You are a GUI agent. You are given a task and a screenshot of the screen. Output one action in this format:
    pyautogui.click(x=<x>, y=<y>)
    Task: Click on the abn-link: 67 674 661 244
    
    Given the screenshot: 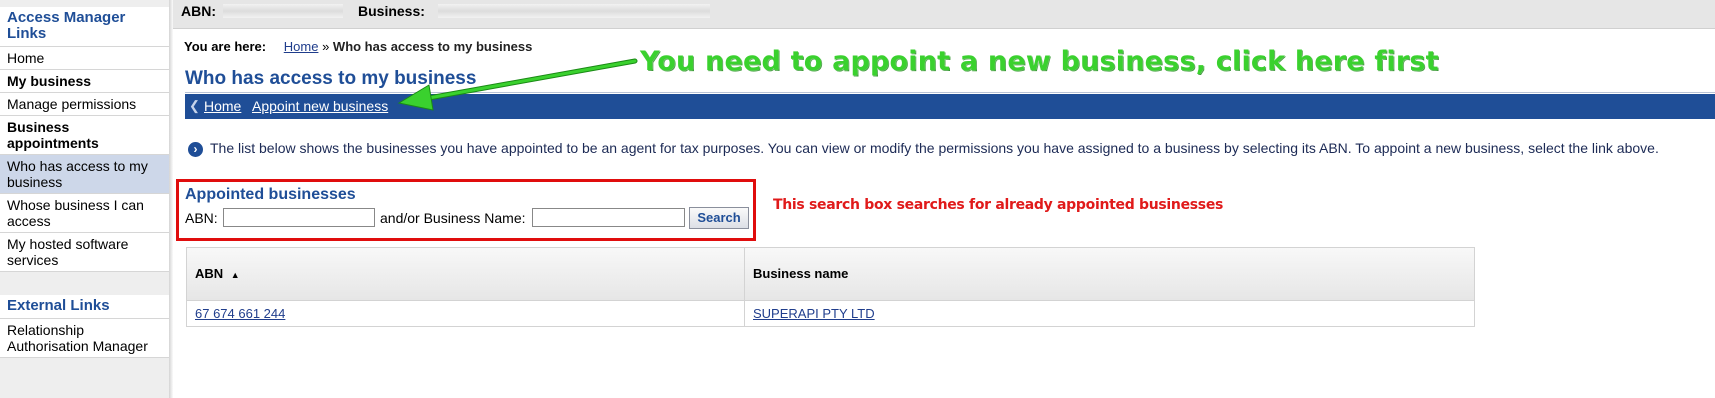 What is the action you would take?
    pyautogui.click(x=240, y=313)
    